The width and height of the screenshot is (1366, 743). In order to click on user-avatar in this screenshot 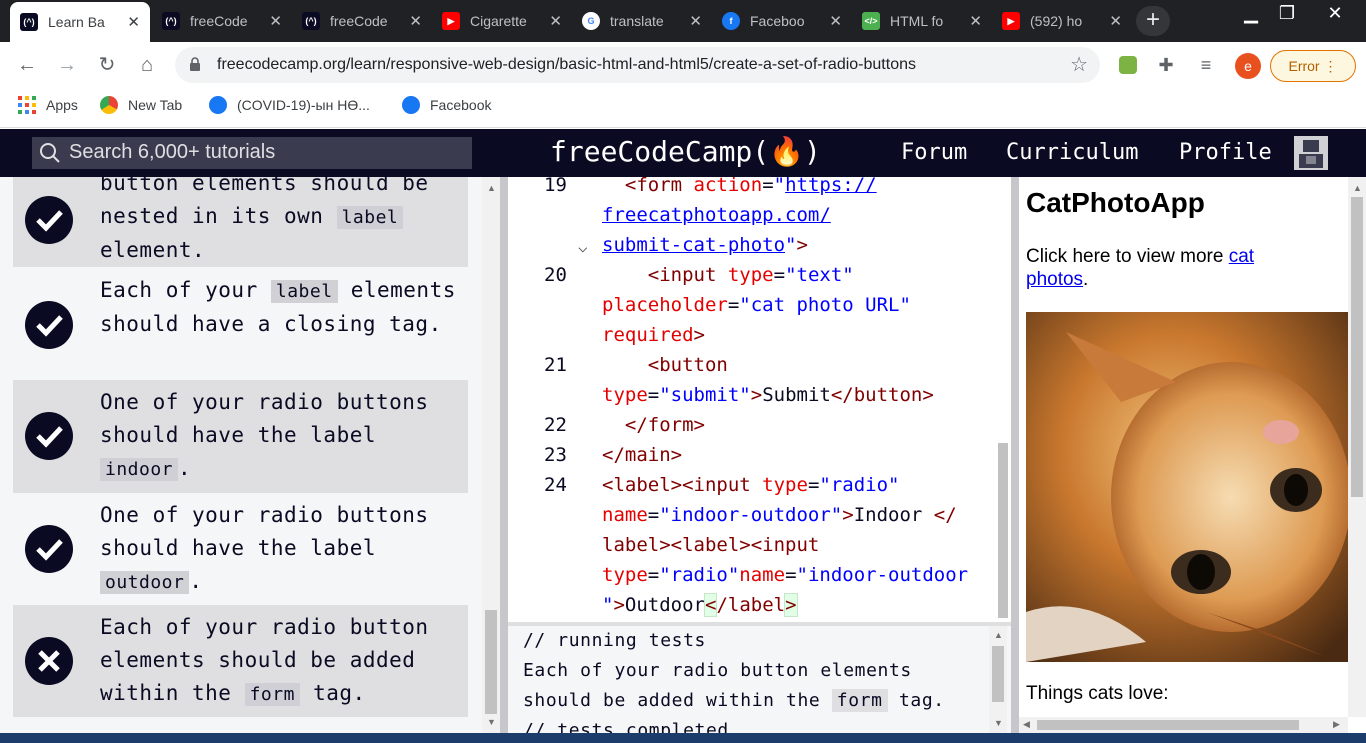, I will do `click(1311, 153)`.